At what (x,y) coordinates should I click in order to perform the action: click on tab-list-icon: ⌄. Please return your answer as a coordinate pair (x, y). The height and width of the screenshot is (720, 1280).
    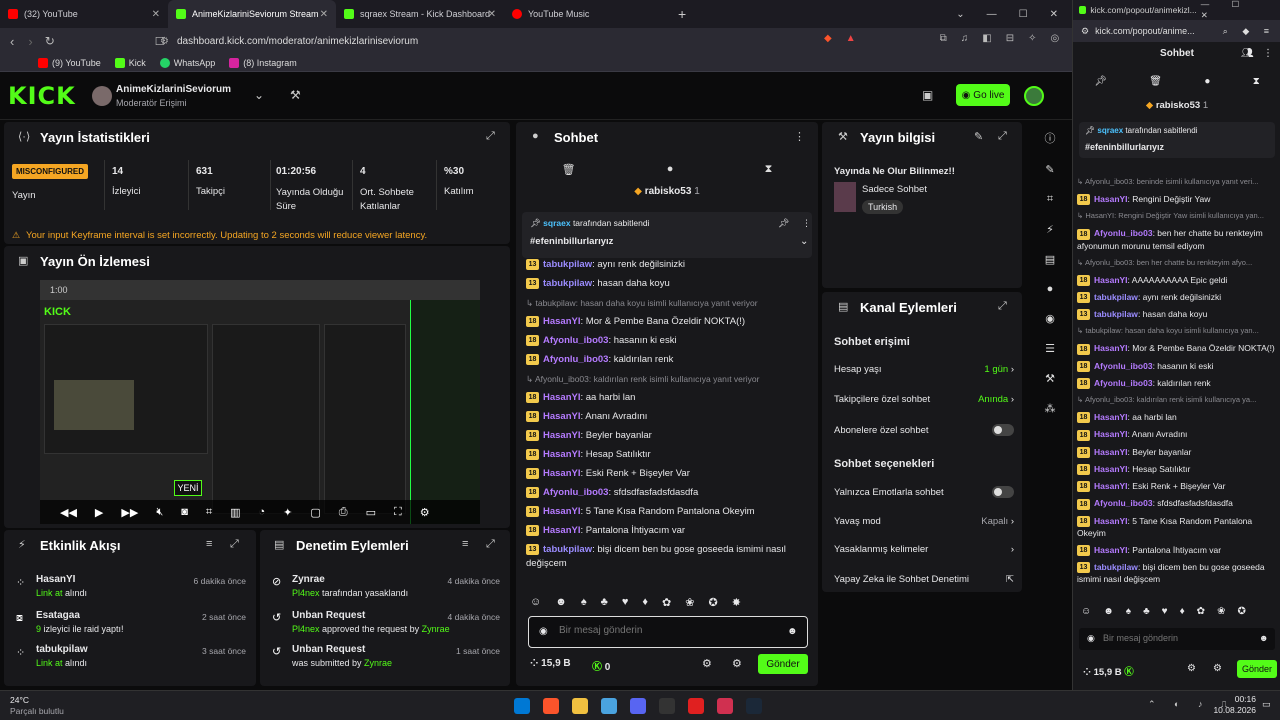
    Looking at the image, I should click on (960, 14).